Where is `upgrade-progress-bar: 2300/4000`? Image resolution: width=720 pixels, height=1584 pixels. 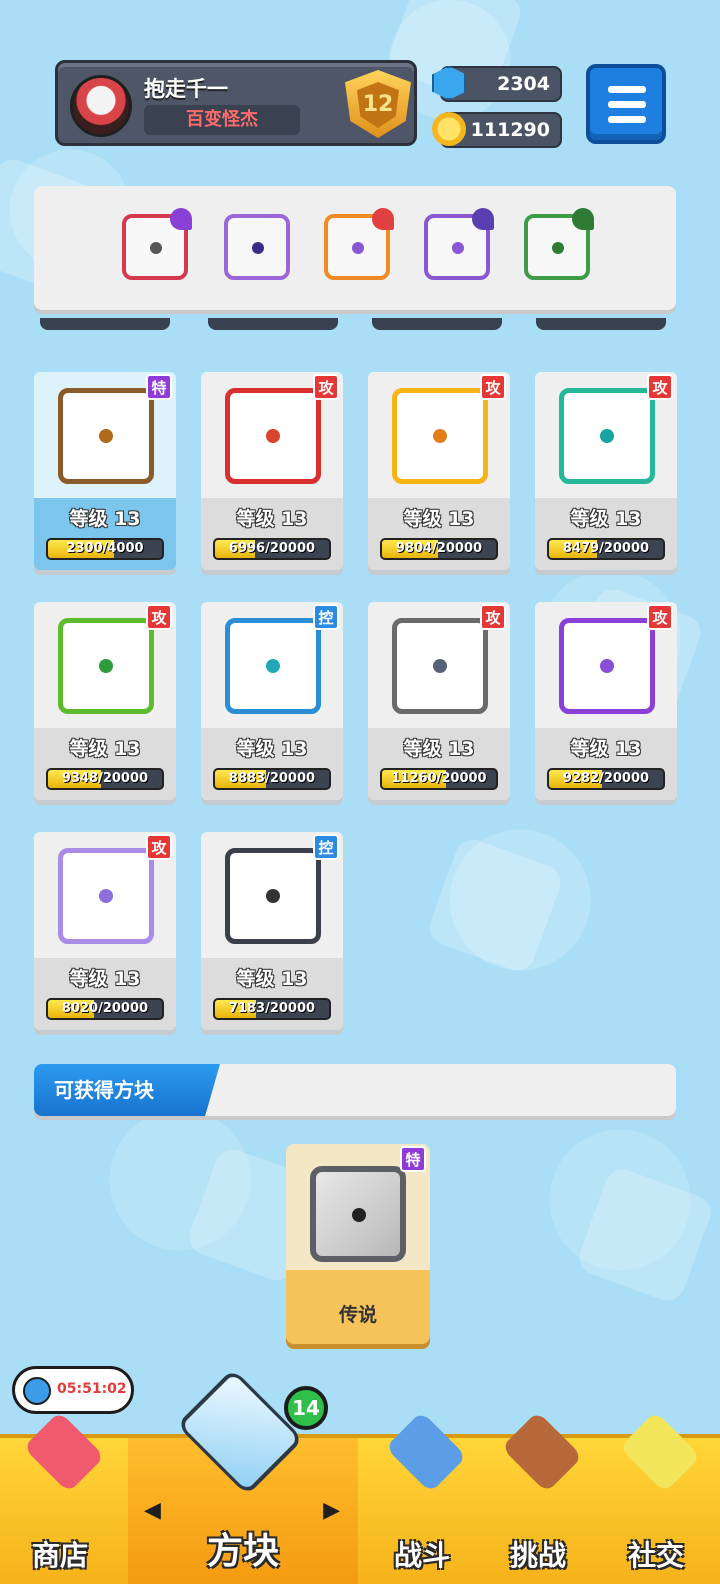 upgrade-progress-bar: 2300/4000 is located at coordinates (105, 549).